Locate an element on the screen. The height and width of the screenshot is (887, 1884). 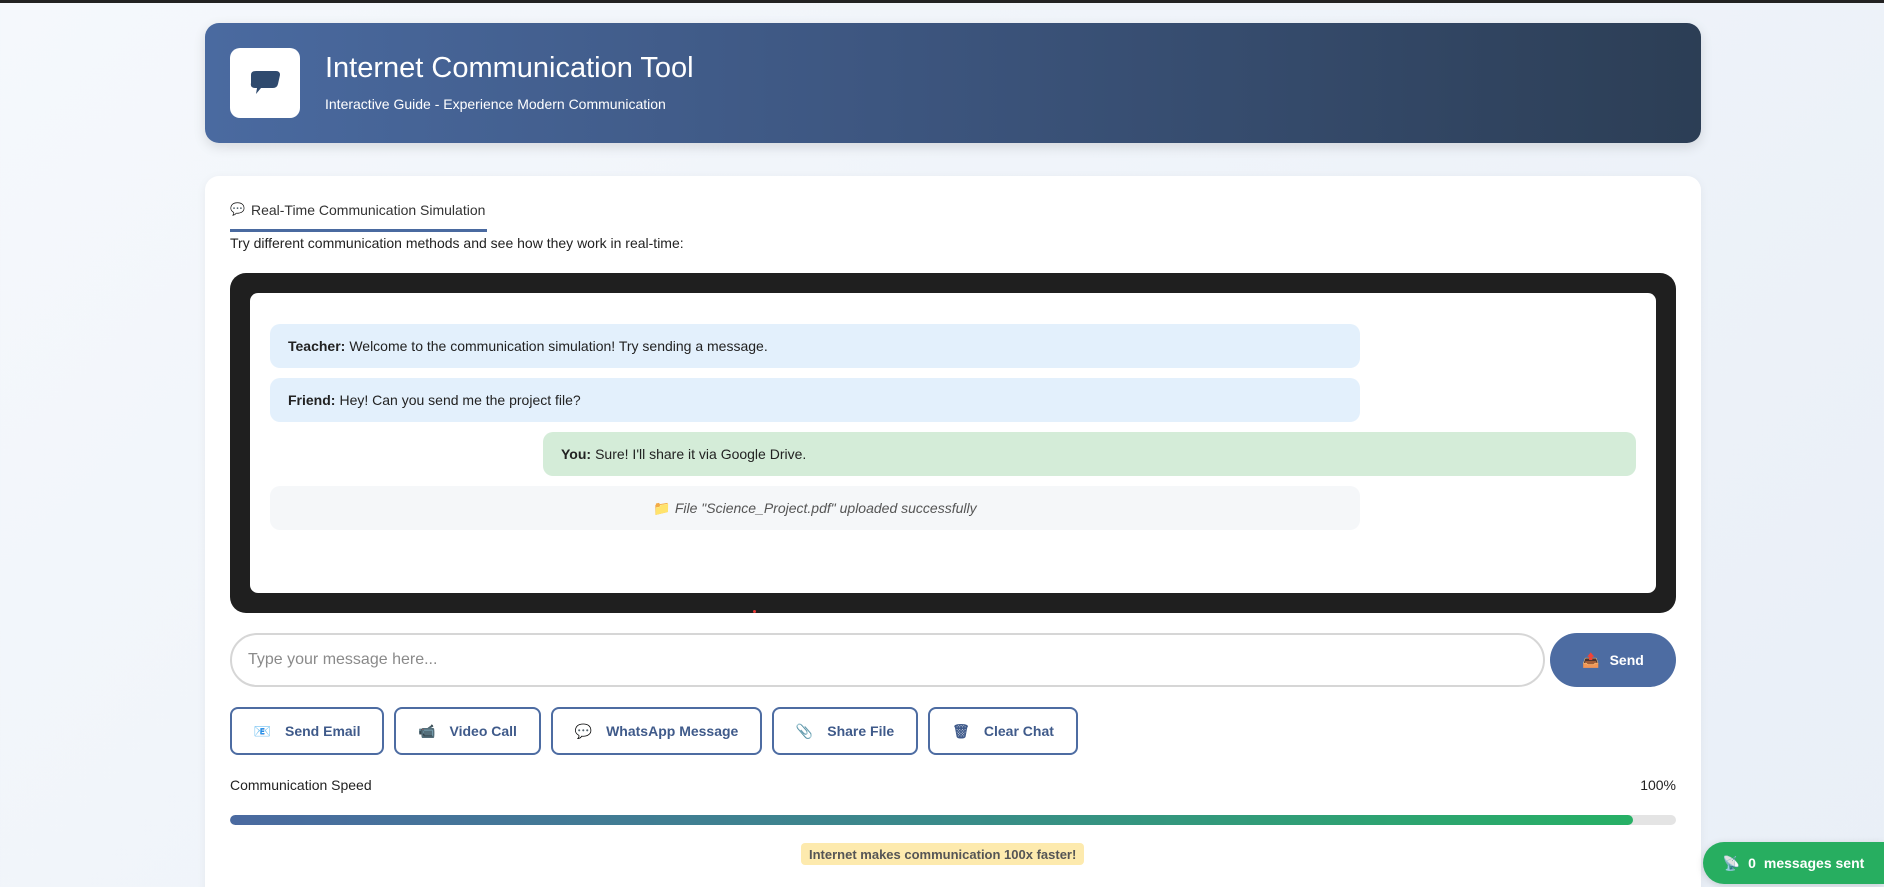
paperclip-icon: 📎 is located at coordinates (804, 730).